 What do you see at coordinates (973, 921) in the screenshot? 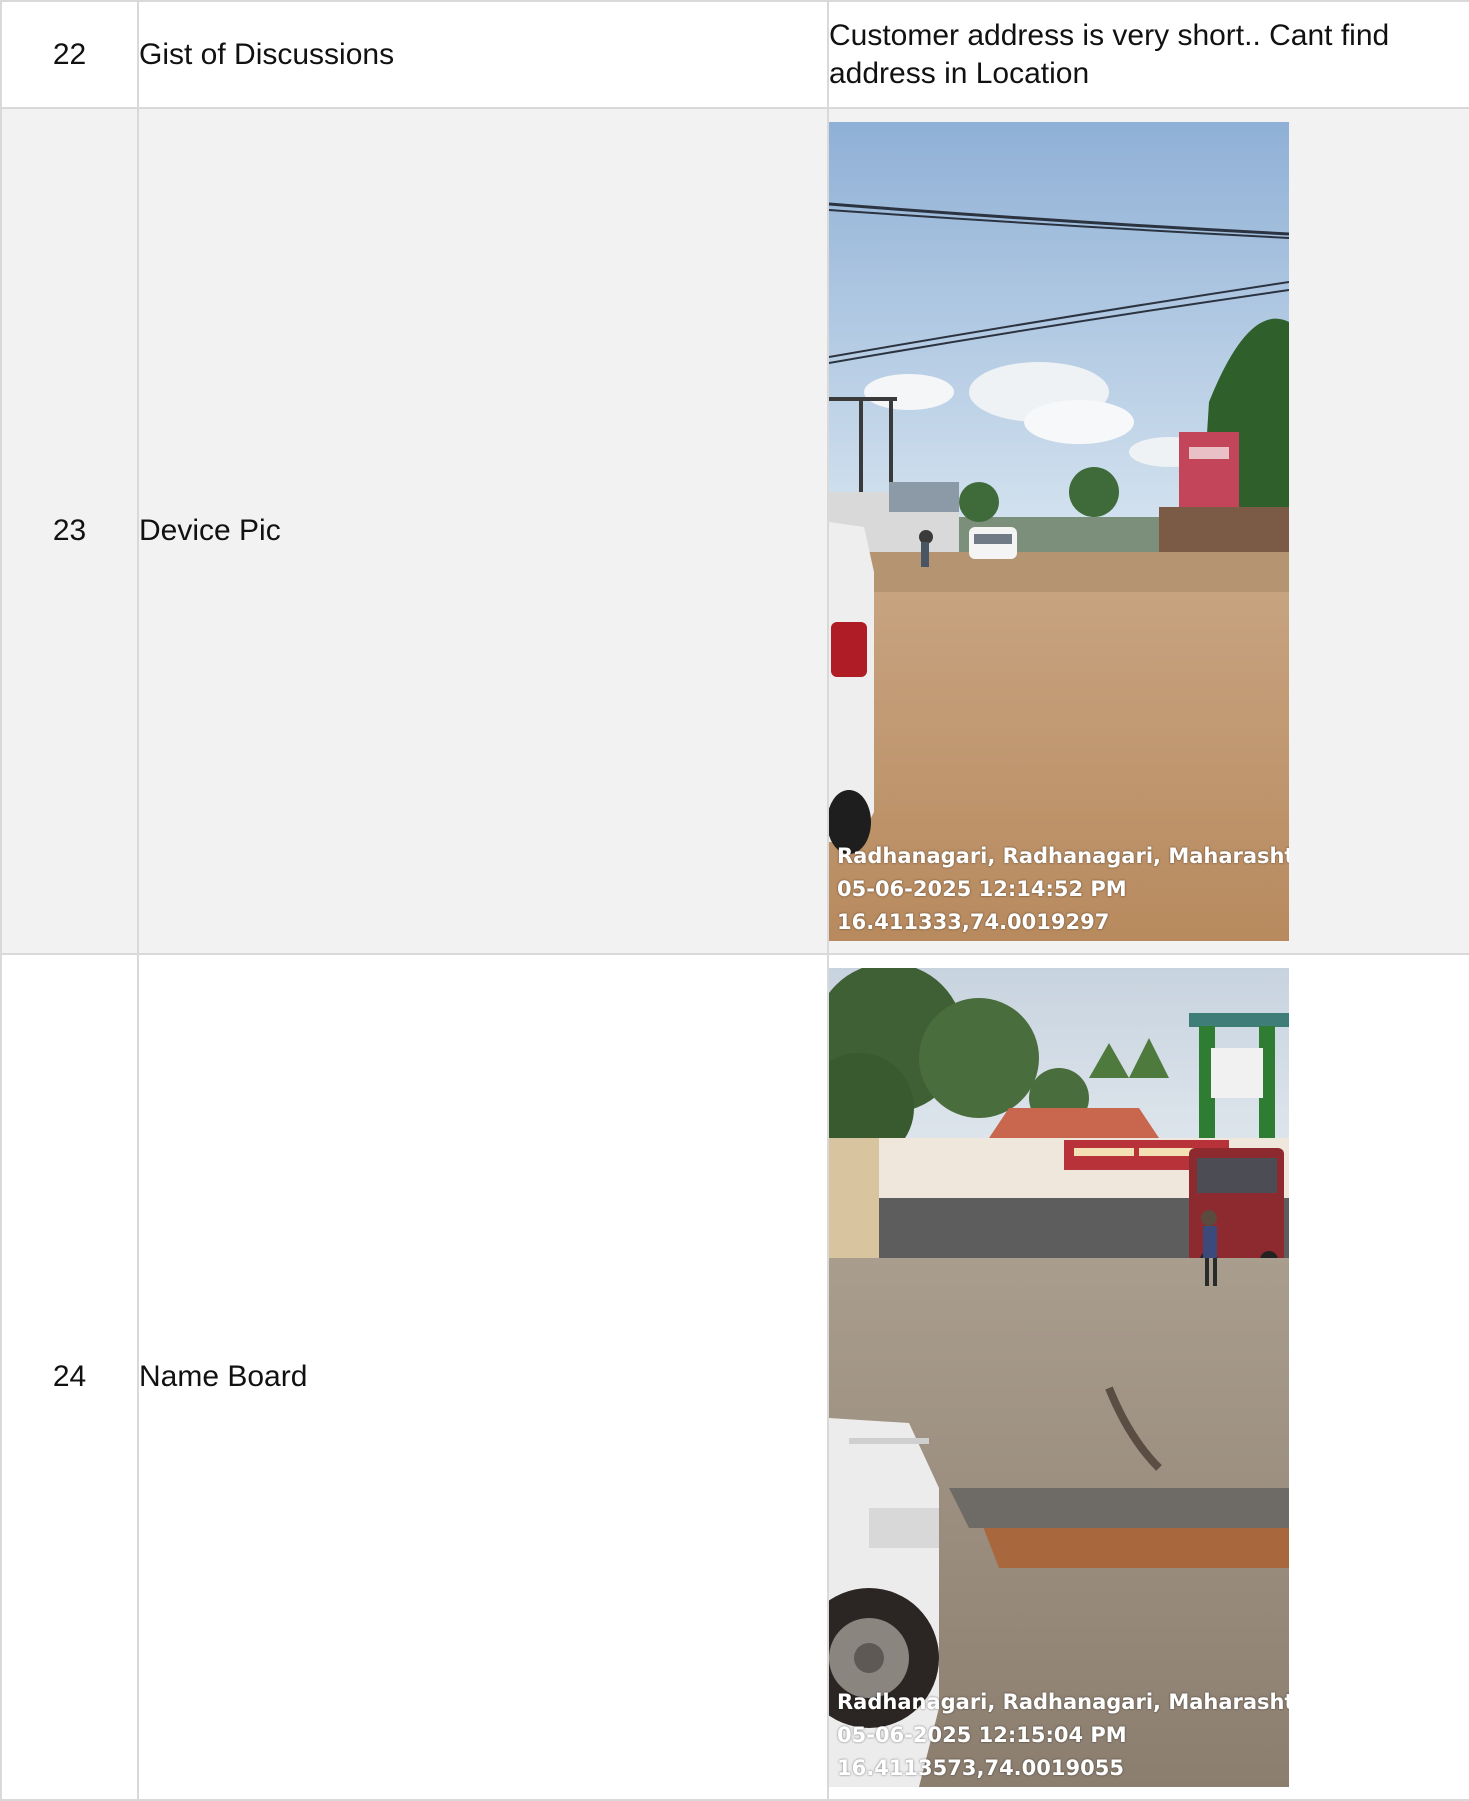
I see `stamp-coordinates: 16.411333,74.0019297` at bounding box center [973, 921].